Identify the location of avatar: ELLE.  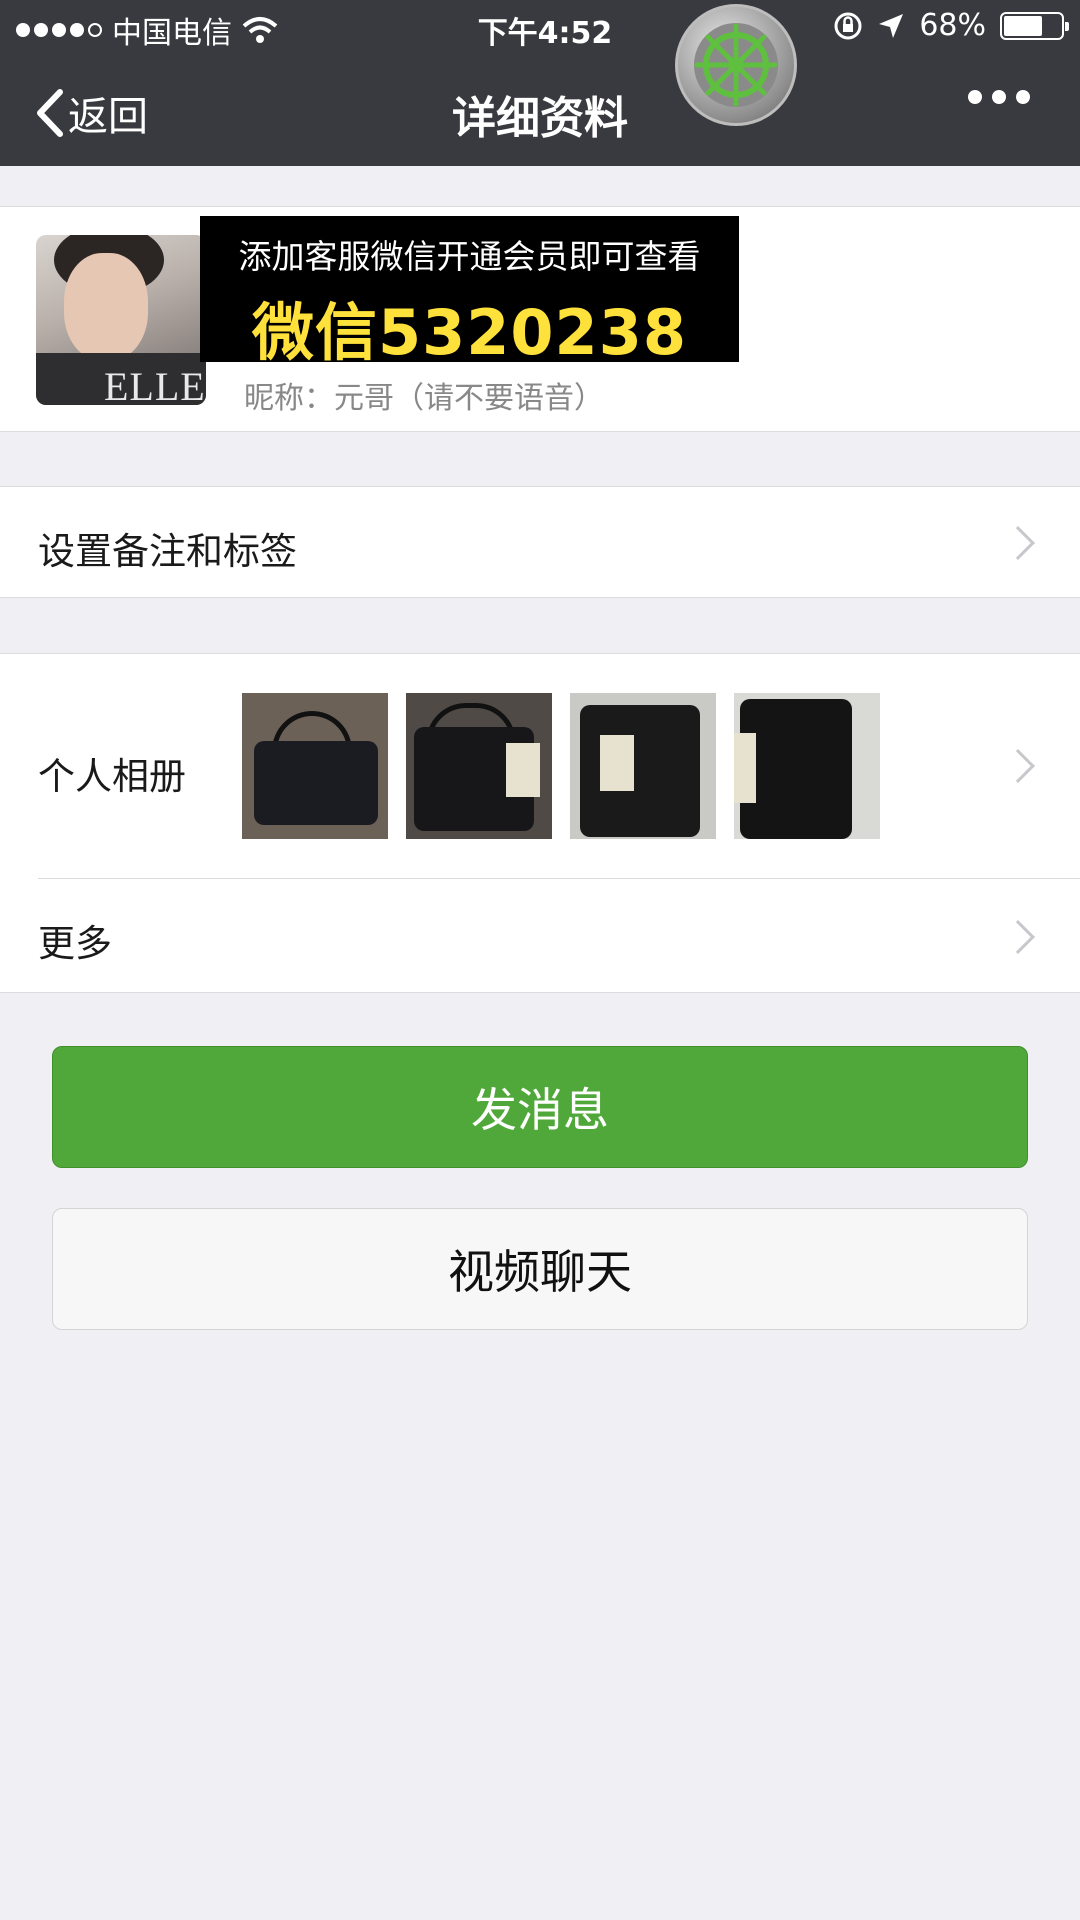
(121, 320).